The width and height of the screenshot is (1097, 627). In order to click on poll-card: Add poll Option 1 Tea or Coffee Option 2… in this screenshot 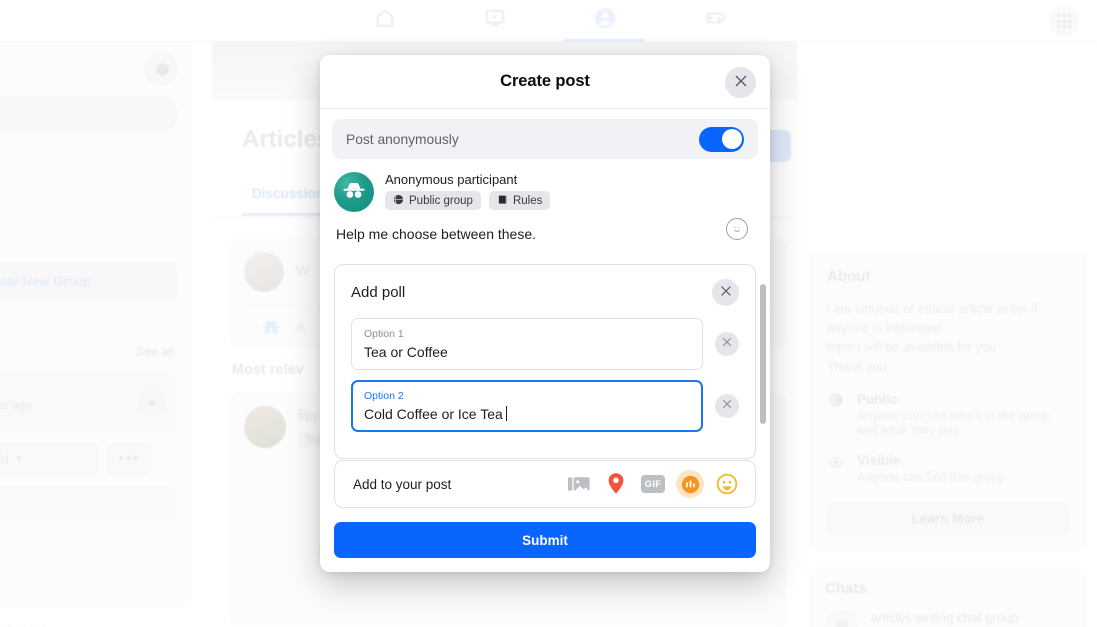, I will do `click(545, 361)`.